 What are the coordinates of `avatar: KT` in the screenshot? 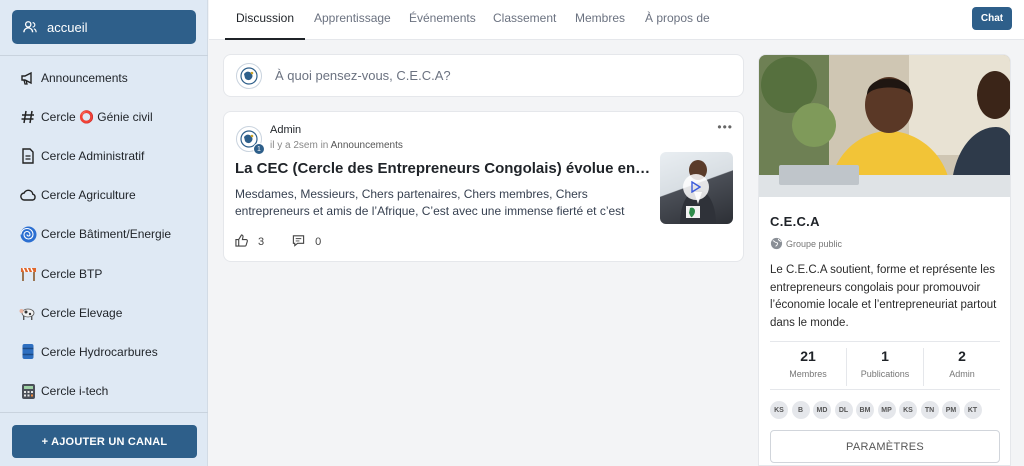 It's located at (972, 410).